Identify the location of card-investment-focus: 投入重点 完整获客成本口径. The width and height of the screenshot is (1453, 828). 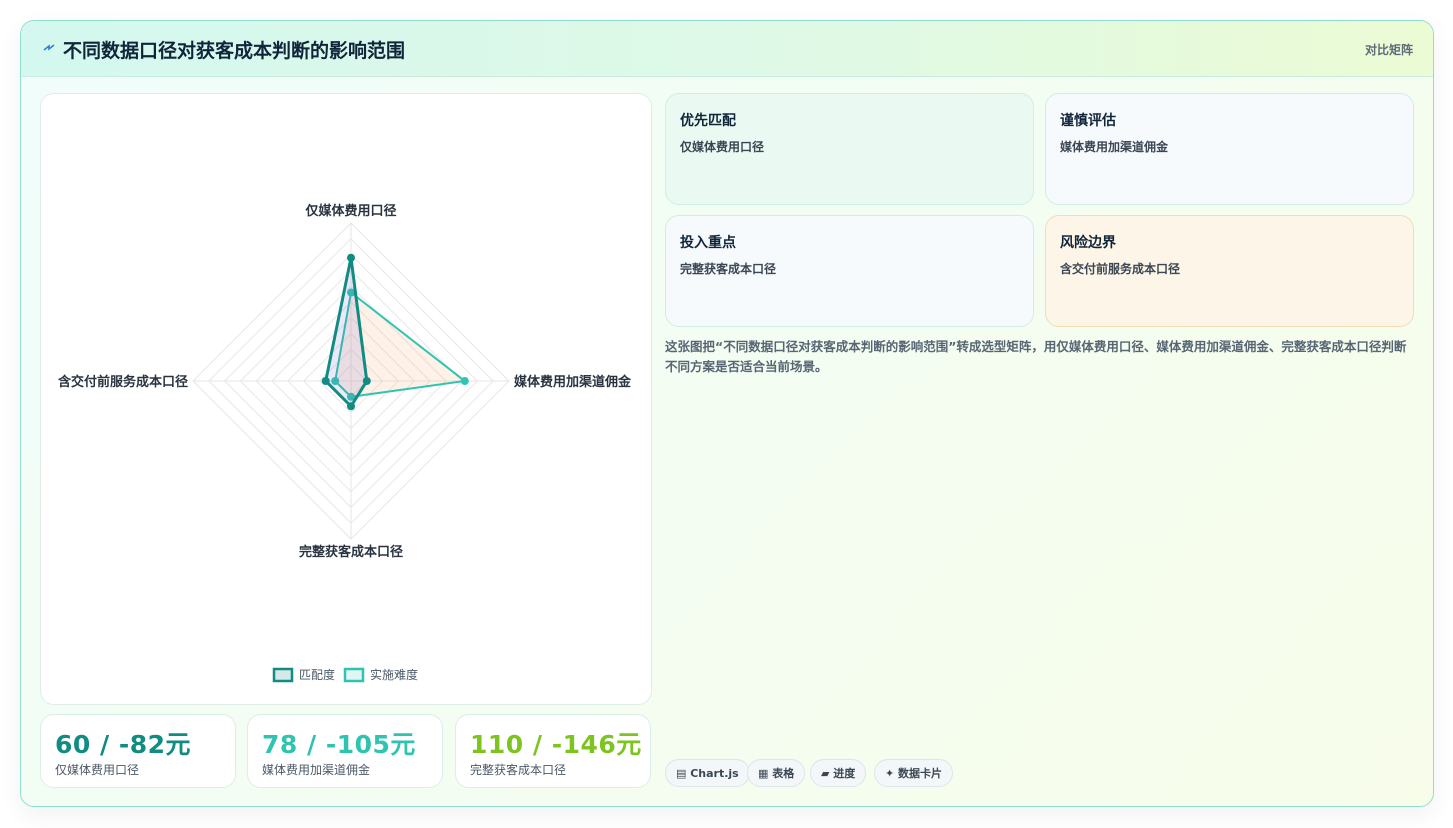
(849, 271).